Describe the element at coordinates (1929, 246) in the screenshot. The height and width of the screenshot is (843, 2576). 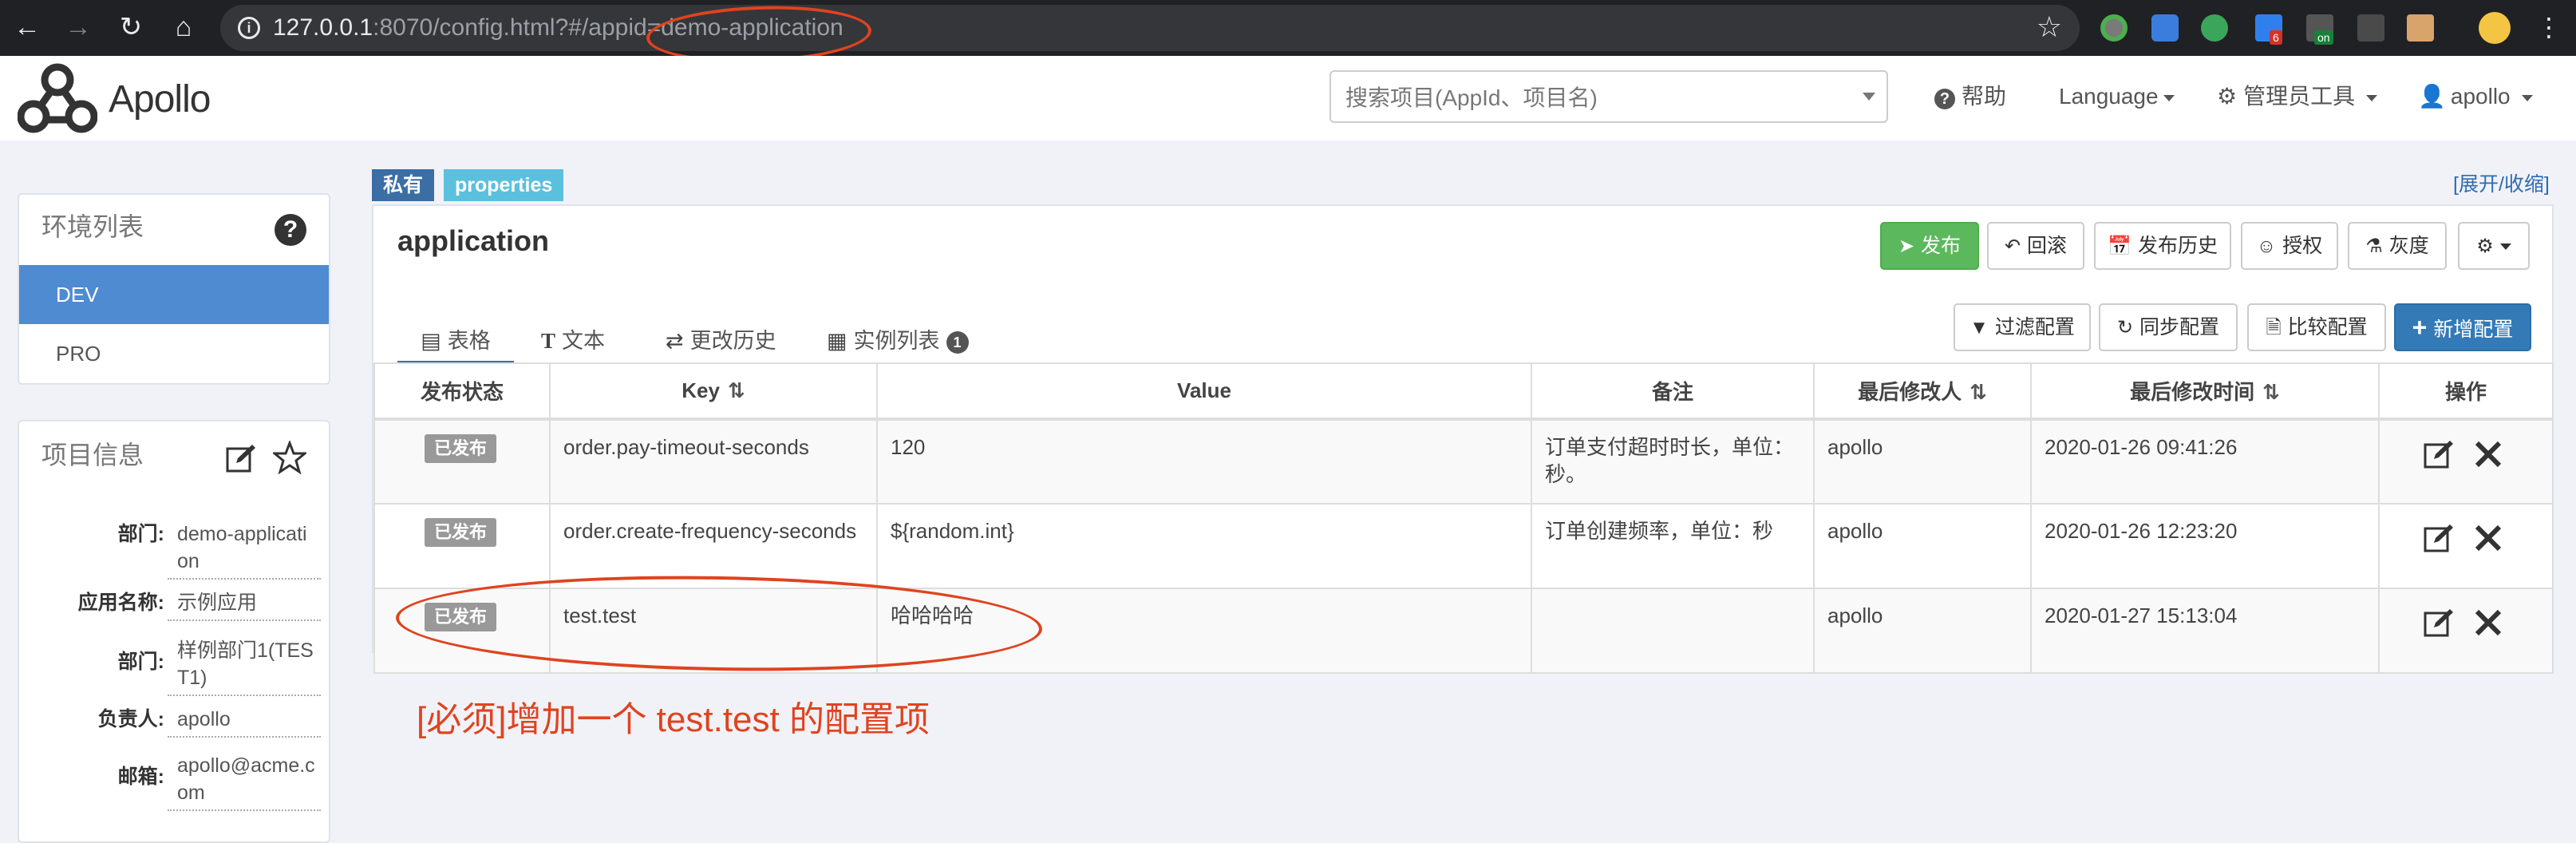
I see `publish-button: ➤ 发布` at that location.